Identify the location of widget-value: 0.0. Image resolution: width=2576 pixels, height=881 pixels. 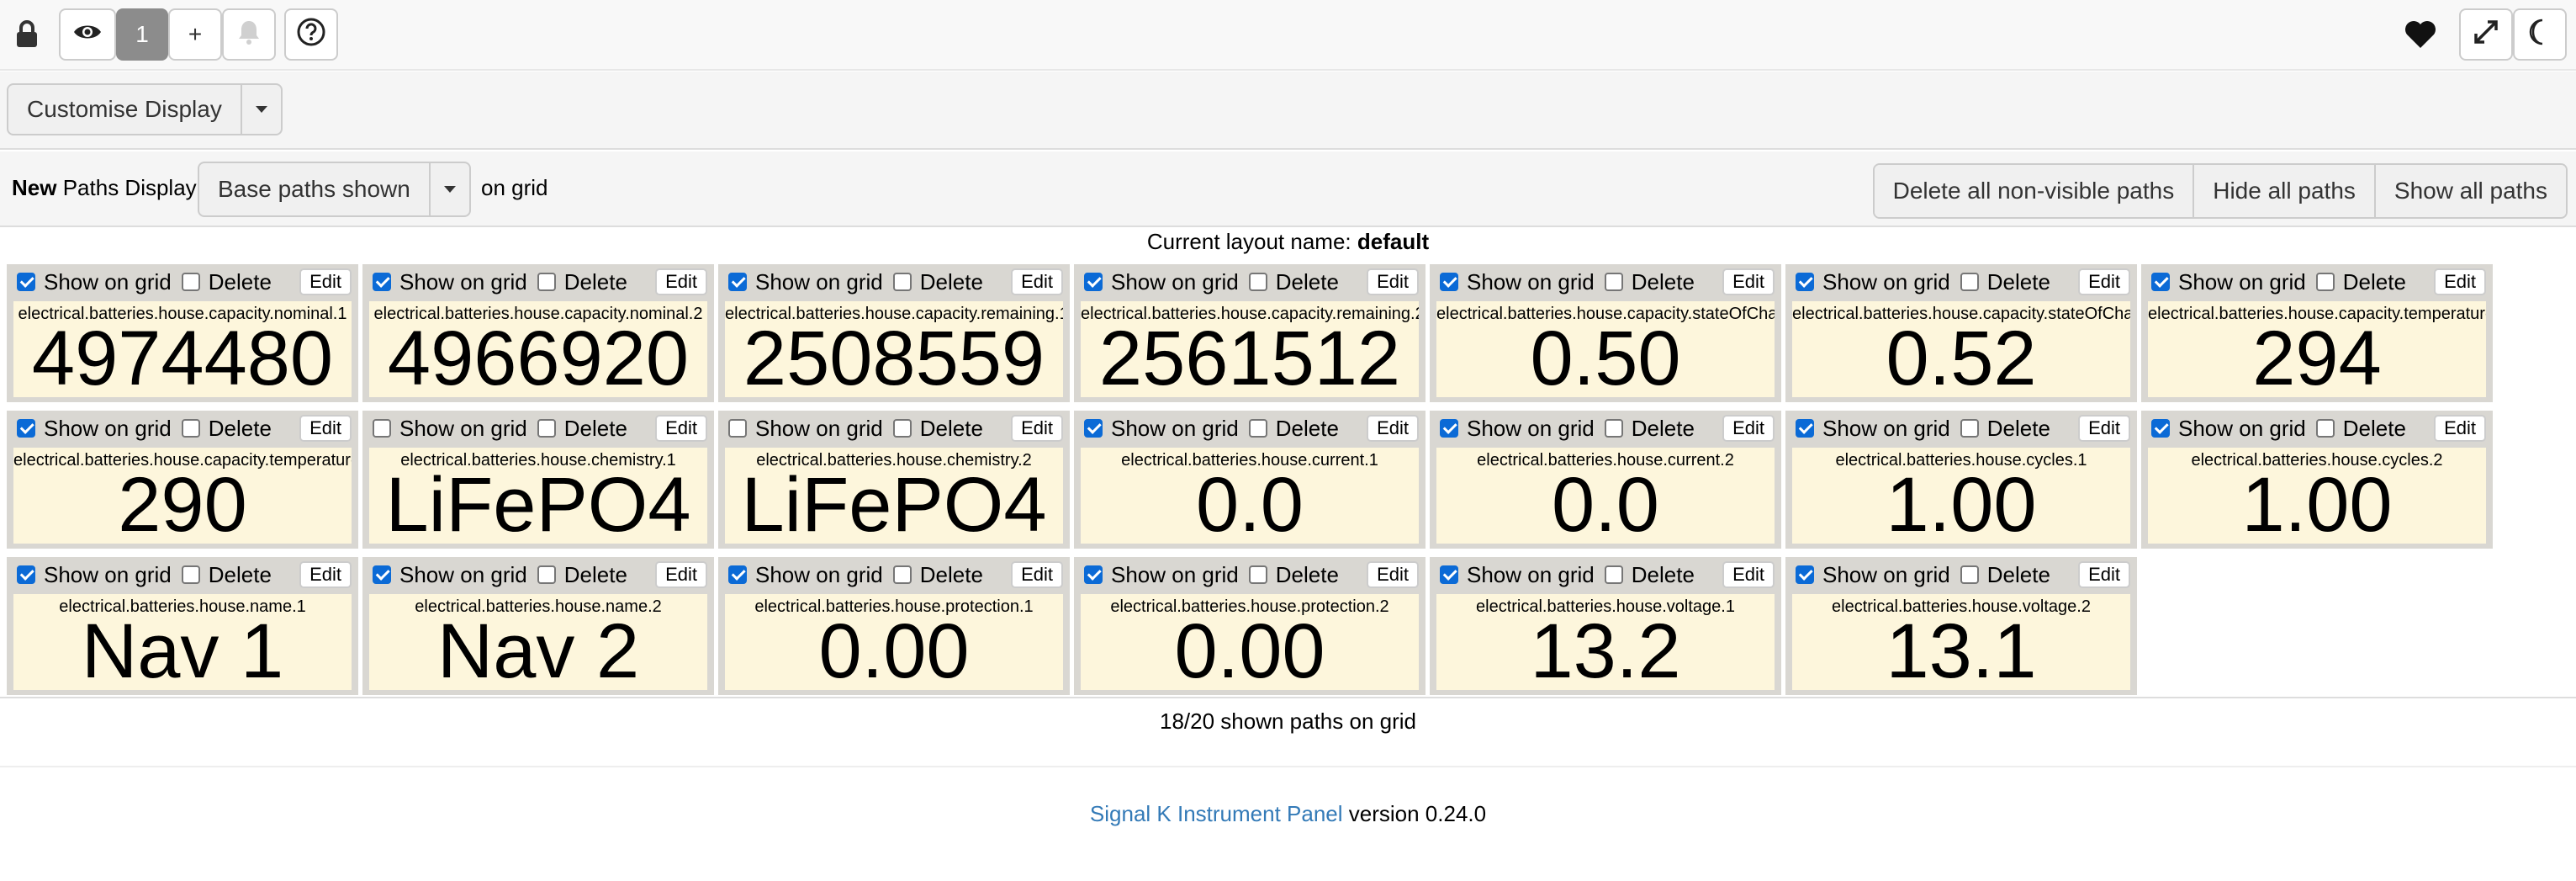
(1250, 505).